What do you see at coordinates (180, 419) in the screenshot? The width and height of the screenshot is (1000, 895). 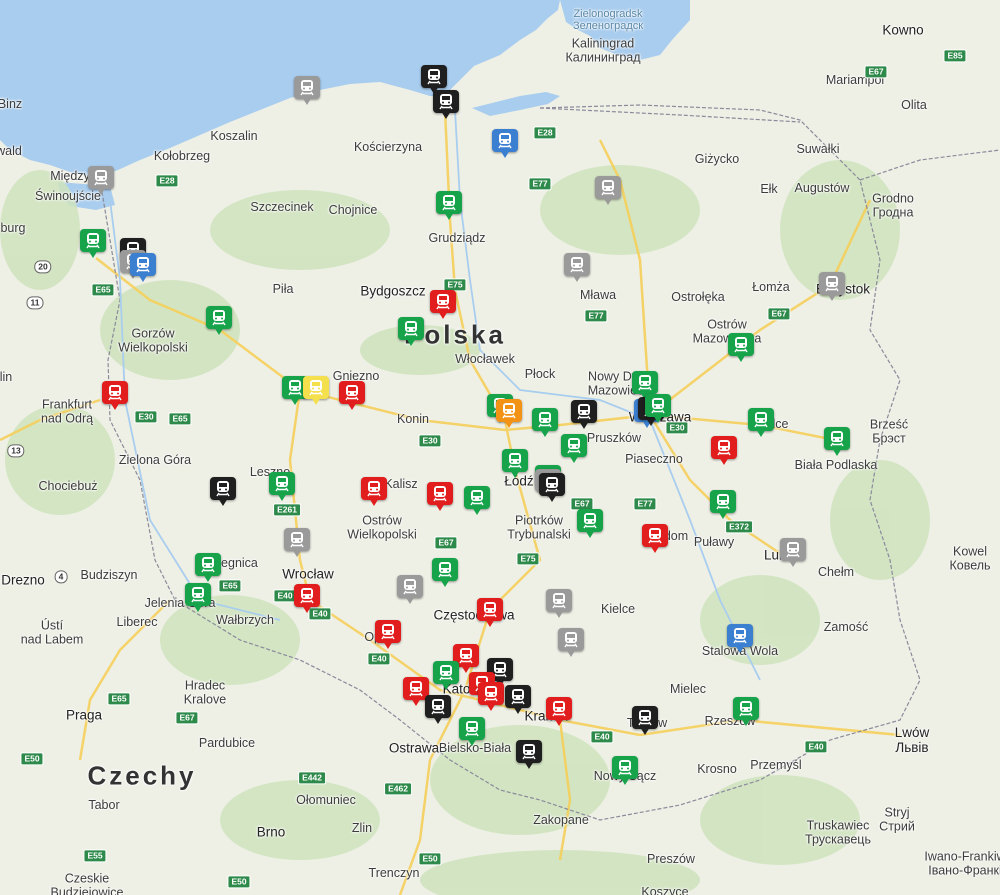 I see `road-shield-e65-m: E65` at bounding box center [180, 419].